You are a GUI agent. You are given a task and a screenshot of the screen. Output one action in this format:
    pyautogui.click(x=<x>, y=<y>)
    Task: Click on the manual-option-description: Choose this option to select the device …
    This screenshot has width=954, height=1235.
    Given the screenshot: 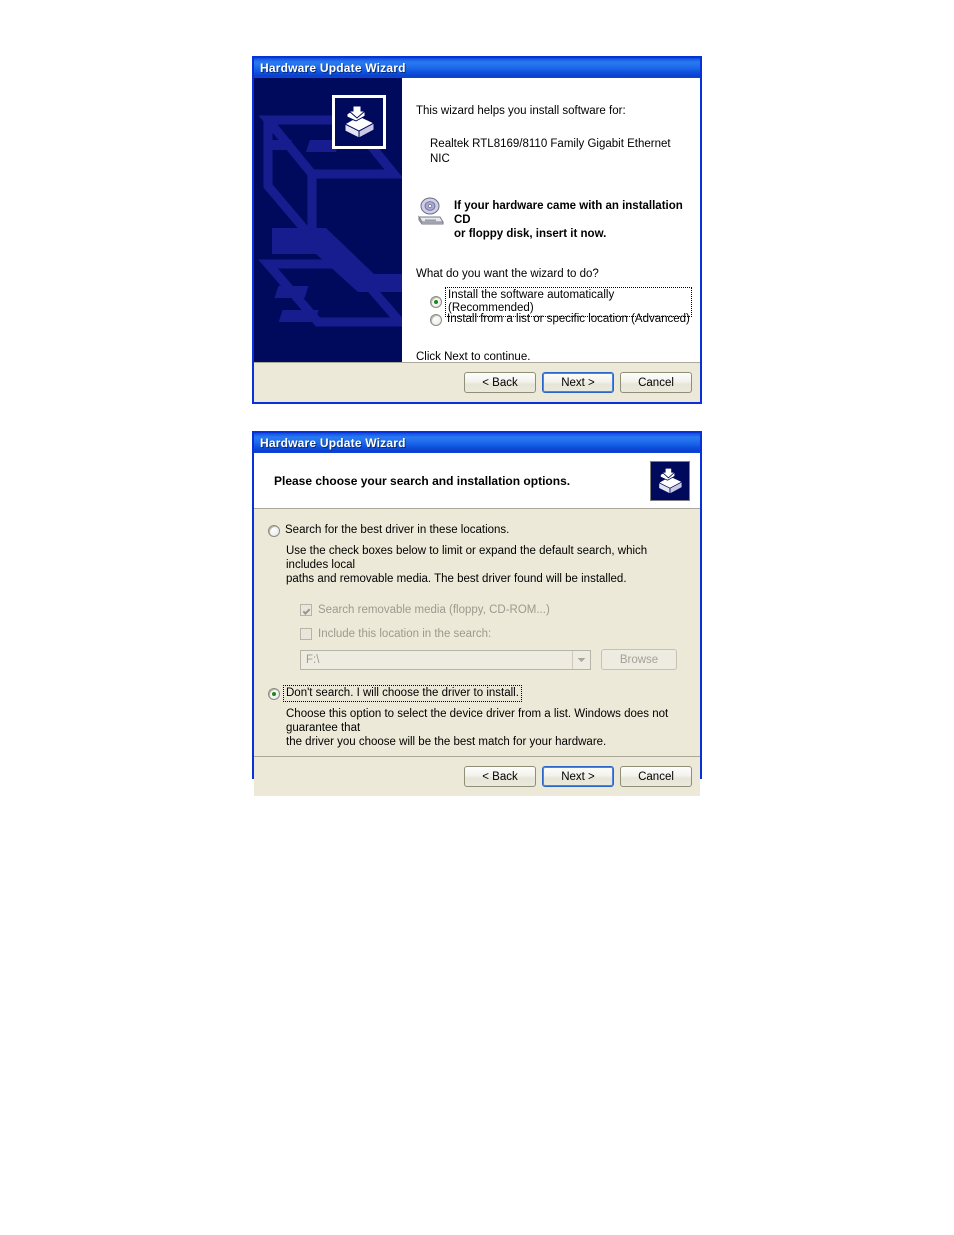 What is the action you would take?
    pyautogui.click(x=482, y=728)
    